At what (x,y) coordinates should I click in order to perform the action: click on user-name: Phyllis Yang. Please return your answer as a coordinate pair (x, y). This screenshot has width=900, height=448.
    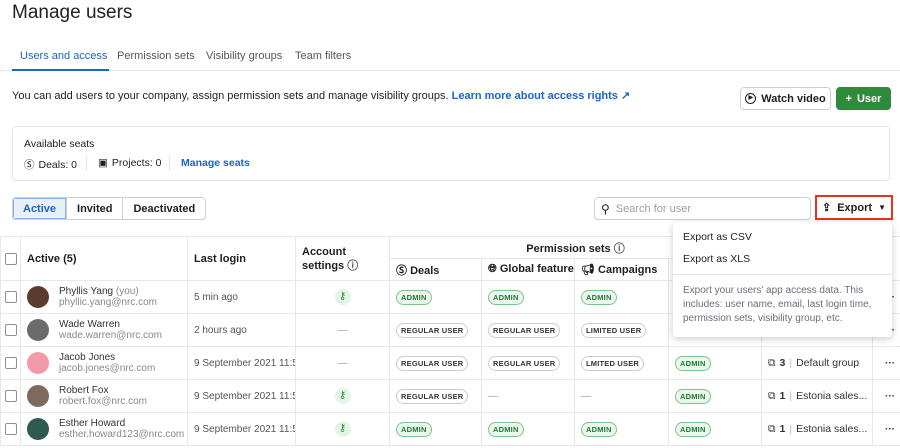
    Looking at the image, I should click on (86, 291).